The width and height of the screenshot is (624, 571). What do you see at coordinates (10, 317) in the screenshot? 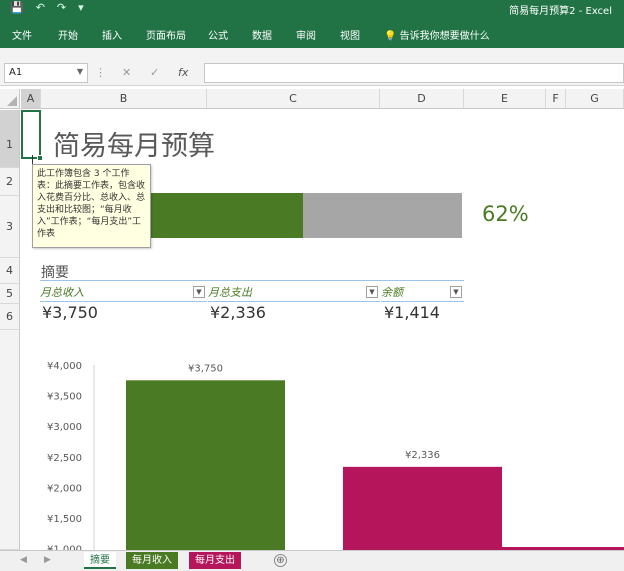
I see `row-header-6: 6` at bounding box center [10, 317].